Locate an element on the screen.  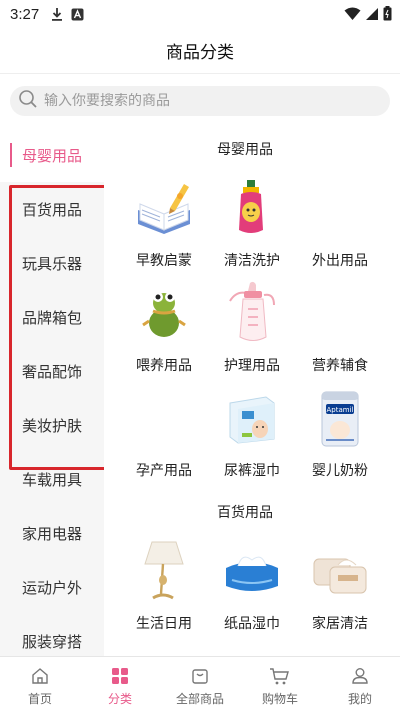
sidebar-item-car: 车载用具 is located at coordinates (52, 479).